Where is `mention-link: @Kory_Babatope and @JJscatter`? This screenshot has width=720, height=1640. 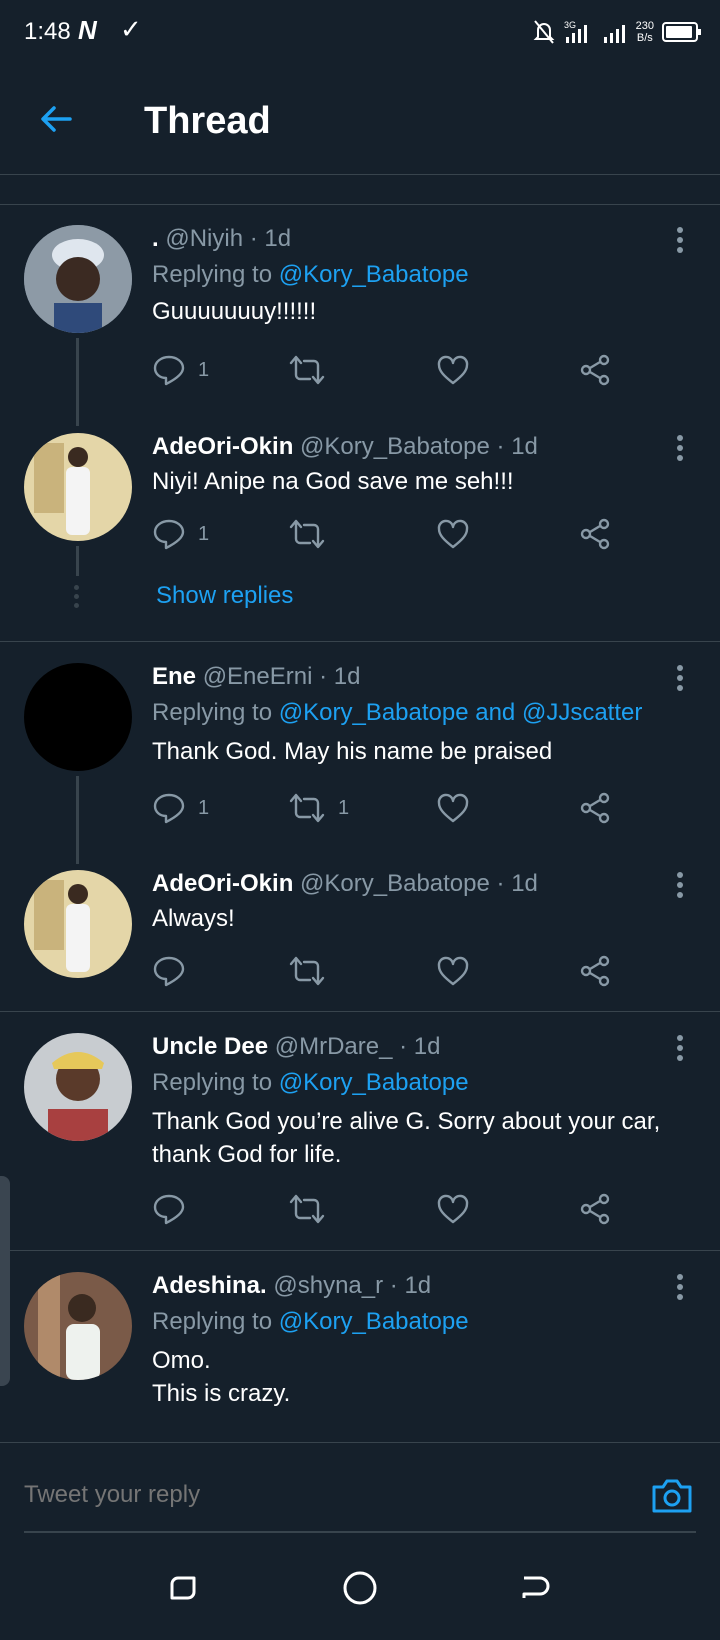
mention-link: @Kory_Babatope and @JJscatter is located at coordinates (461, 712).